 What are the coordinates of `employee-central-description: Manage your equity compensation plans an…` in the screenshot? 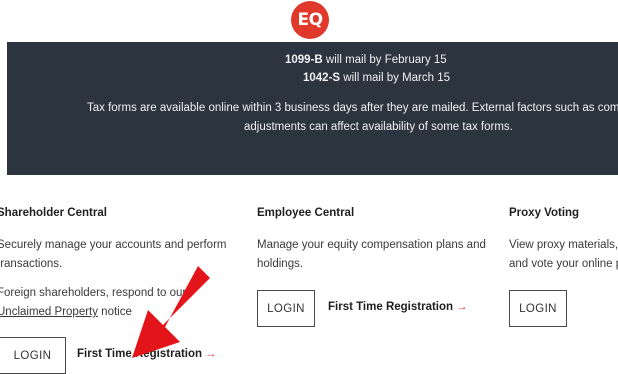 It's located at (371, 254).